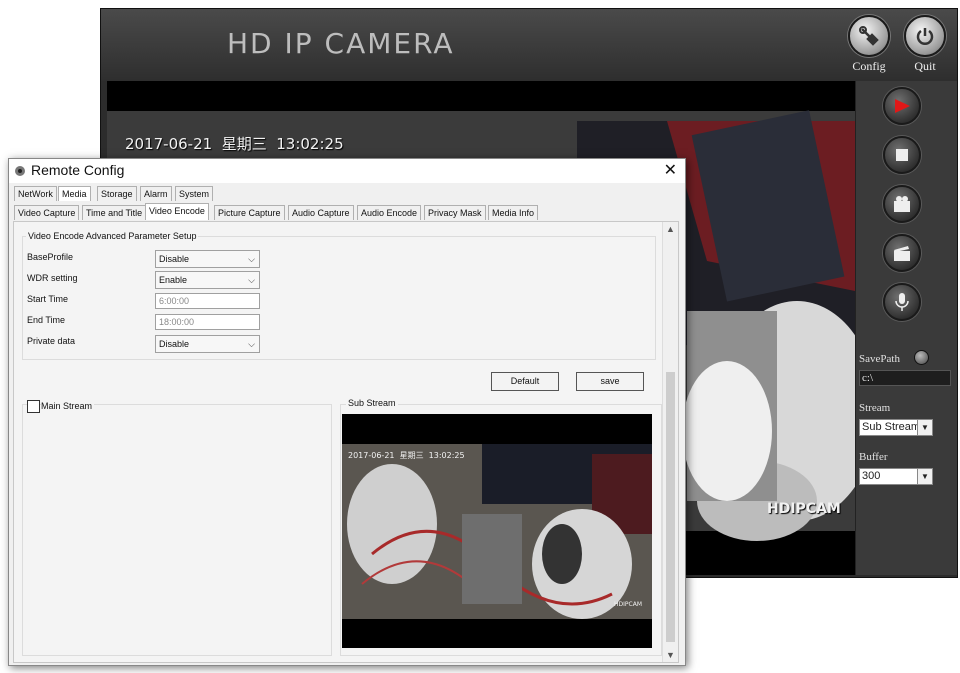 The height and width of the screenshot is (673, 960). What do you see at coordinates (48, 299) in the screenshot?
I see `start-time-label: Start Time` at bounding box center [48, 299].